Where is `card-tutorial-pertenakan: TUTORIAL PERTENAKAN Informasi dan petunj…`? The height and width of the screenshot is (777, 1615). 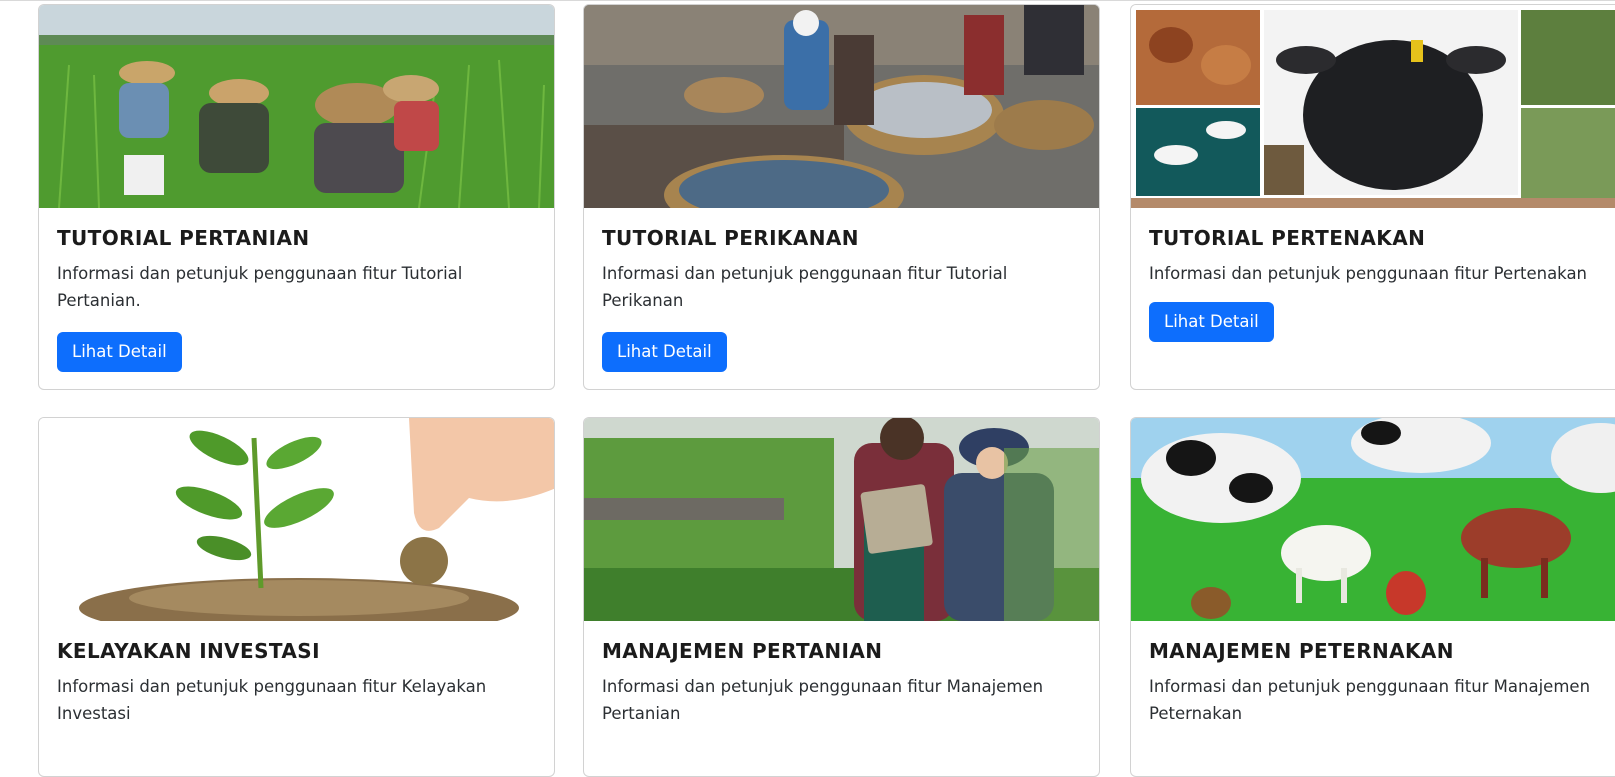 card-tutorial-pertenakan: TUTORIAL PERTENAKAN Informasi dan petunj… is located at coordinates (1372, 197).